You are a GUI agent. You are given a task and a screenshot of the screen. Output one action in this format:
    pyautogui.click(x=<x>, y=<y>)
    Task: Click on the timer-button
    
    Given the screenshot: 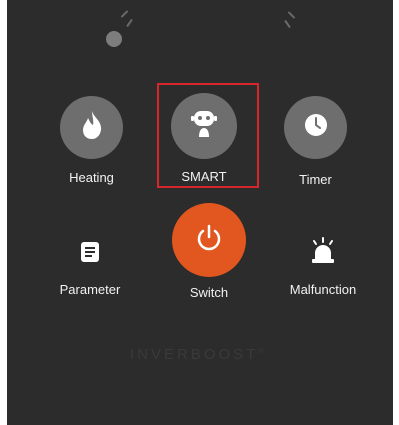 What is the action you would take?
    pyautogui.click(x=315, y=127)
    